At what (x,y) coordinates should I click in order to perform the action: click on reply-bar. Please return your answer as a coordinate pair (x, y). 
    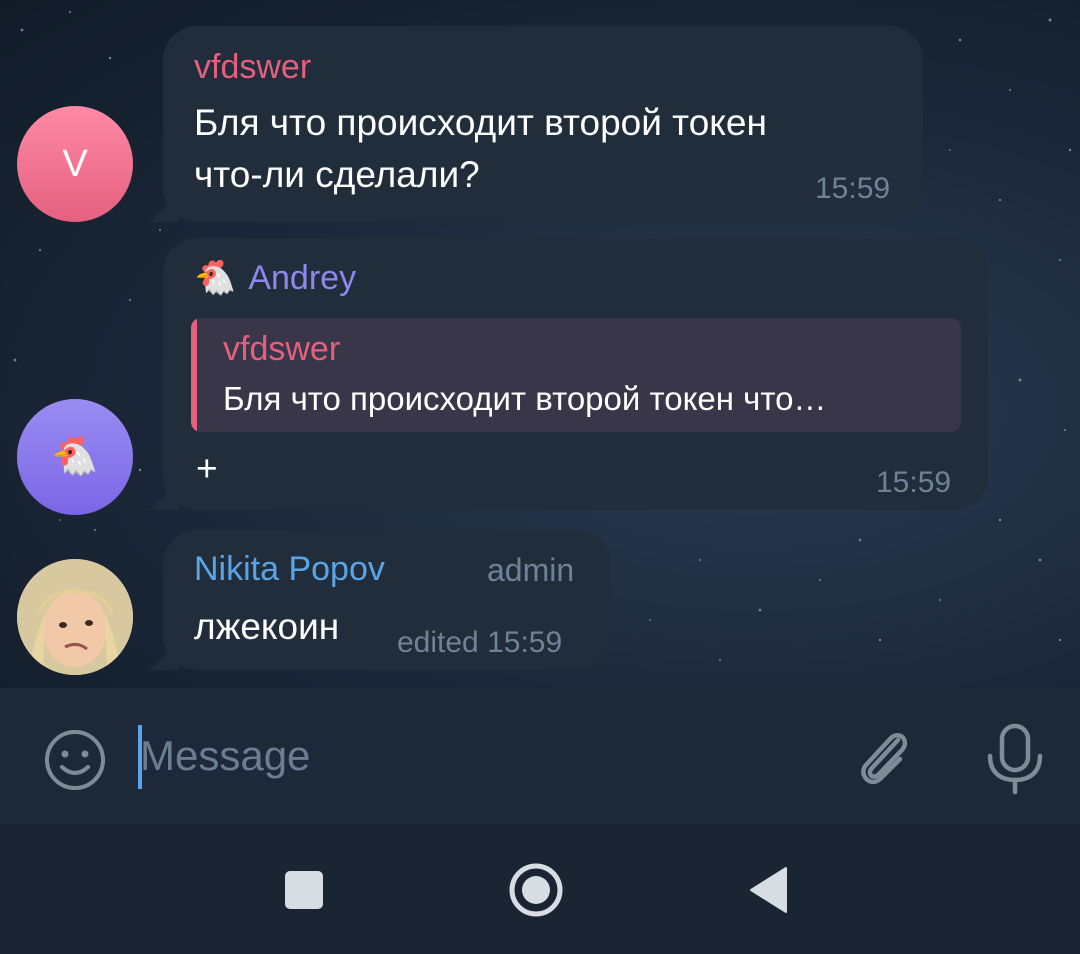
    Looking at the image, I should click on (194, 375).